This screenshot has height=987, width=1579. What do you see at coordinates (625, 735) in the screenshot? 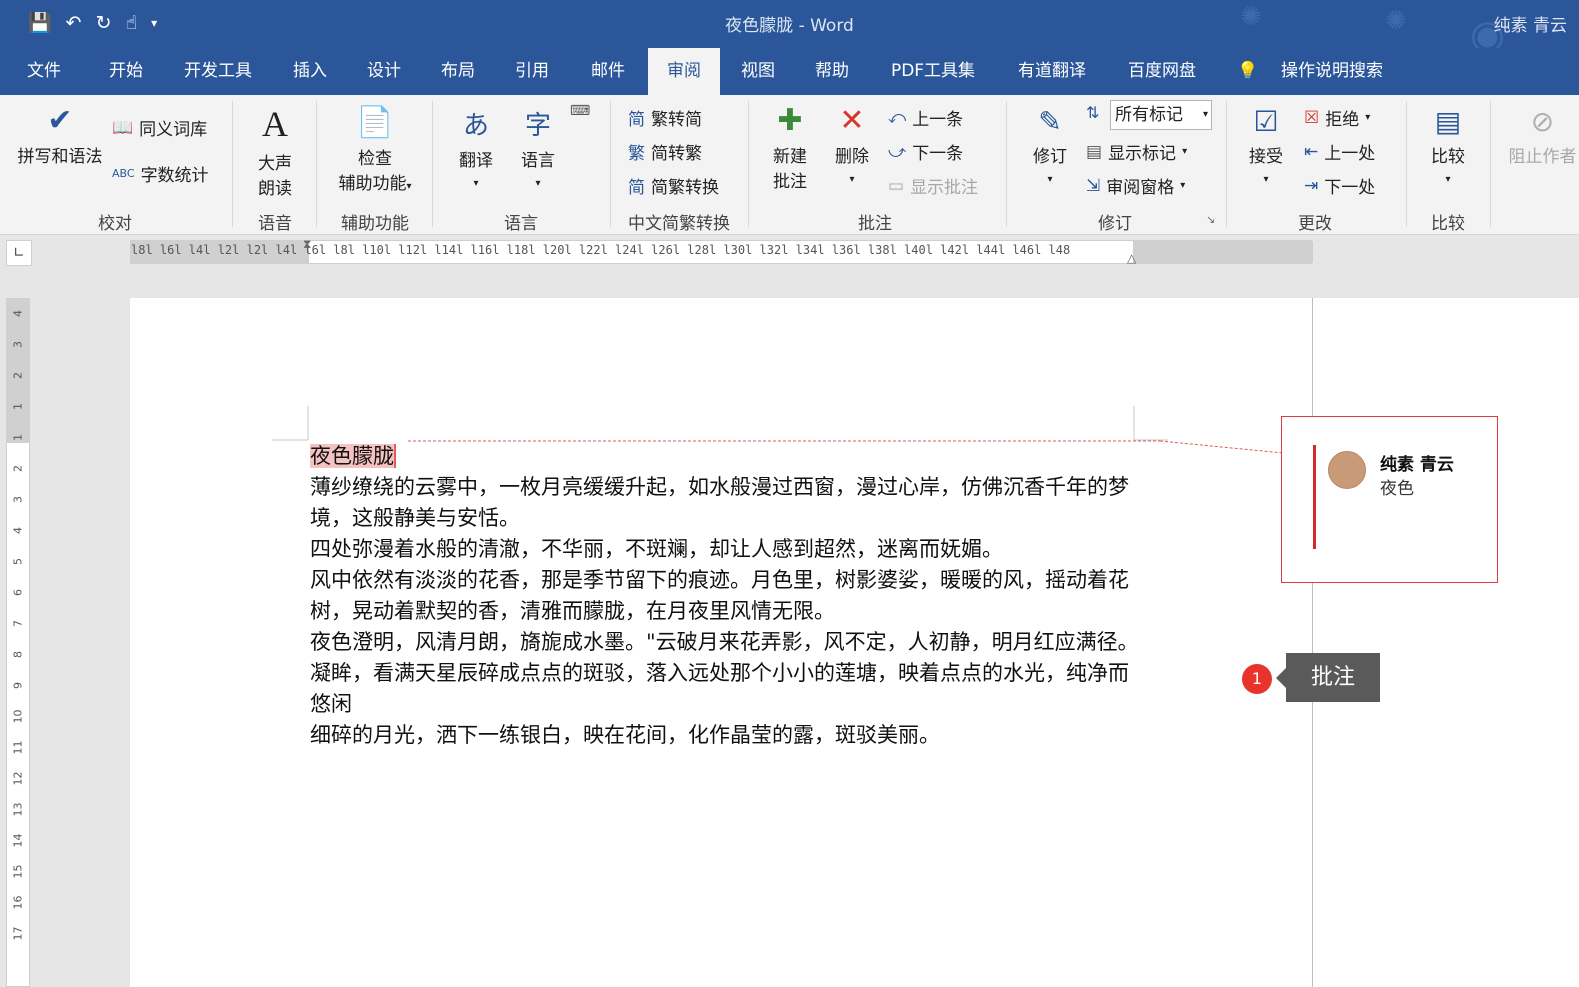
I see `paragraph: 细碎的月光，洒下一练银白，映在花间，化作晶莹的露，斑驳美丽。` at bounding box center [625, 735].